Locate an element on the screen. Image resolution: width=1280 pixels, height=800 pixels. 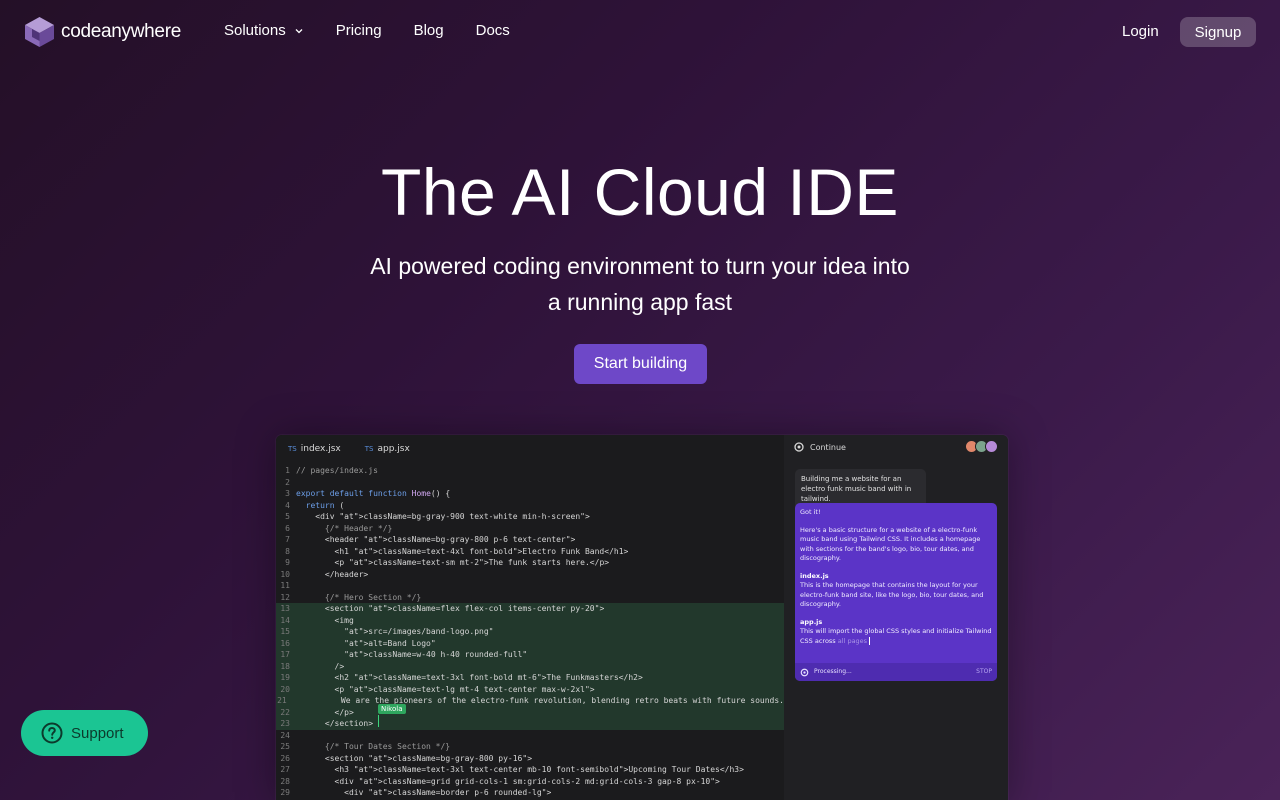
line-number: 8 is located at coordinates (287, 551).